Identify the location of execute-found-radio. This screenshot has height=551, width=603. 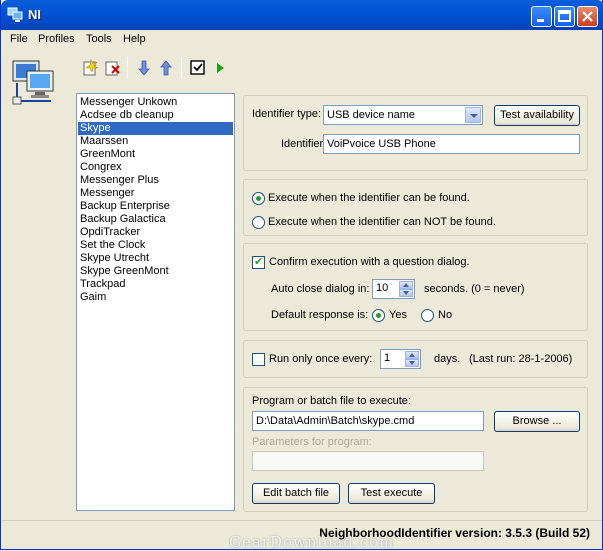
(258, 198).